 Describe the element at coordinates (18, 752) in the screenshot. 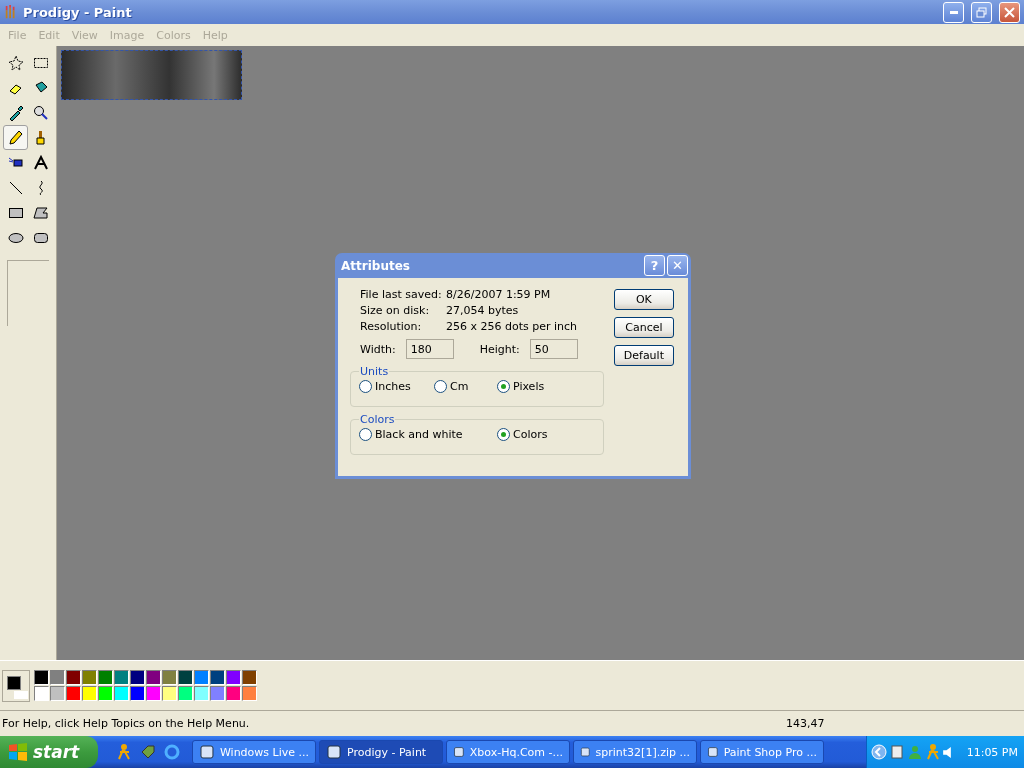

I see `windows-logo-icon` at that location.